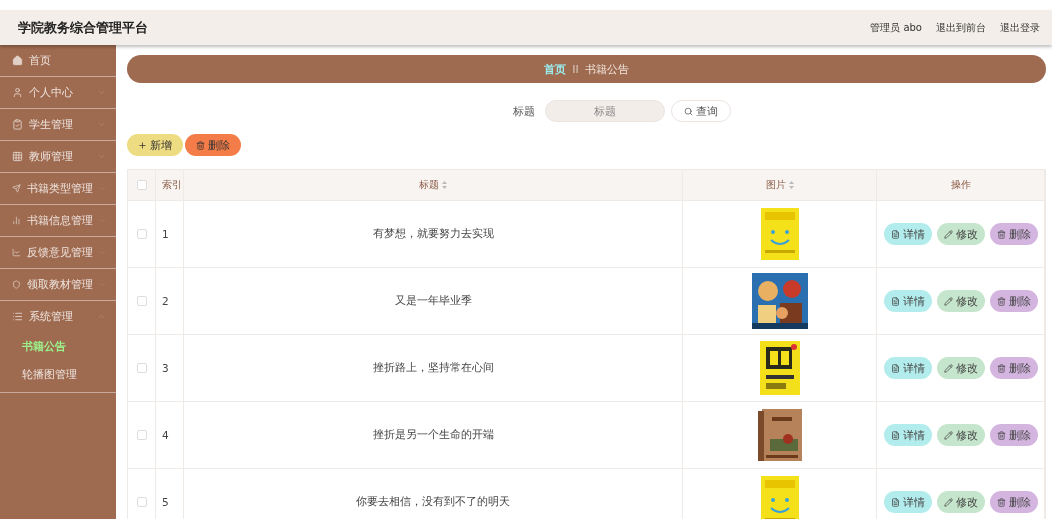 The height and width of the screenshot is (519, 1052). What do you see at coordinates (17, 60) in the screenshot?
I see `home-icon` at bounding box center [17, 60].